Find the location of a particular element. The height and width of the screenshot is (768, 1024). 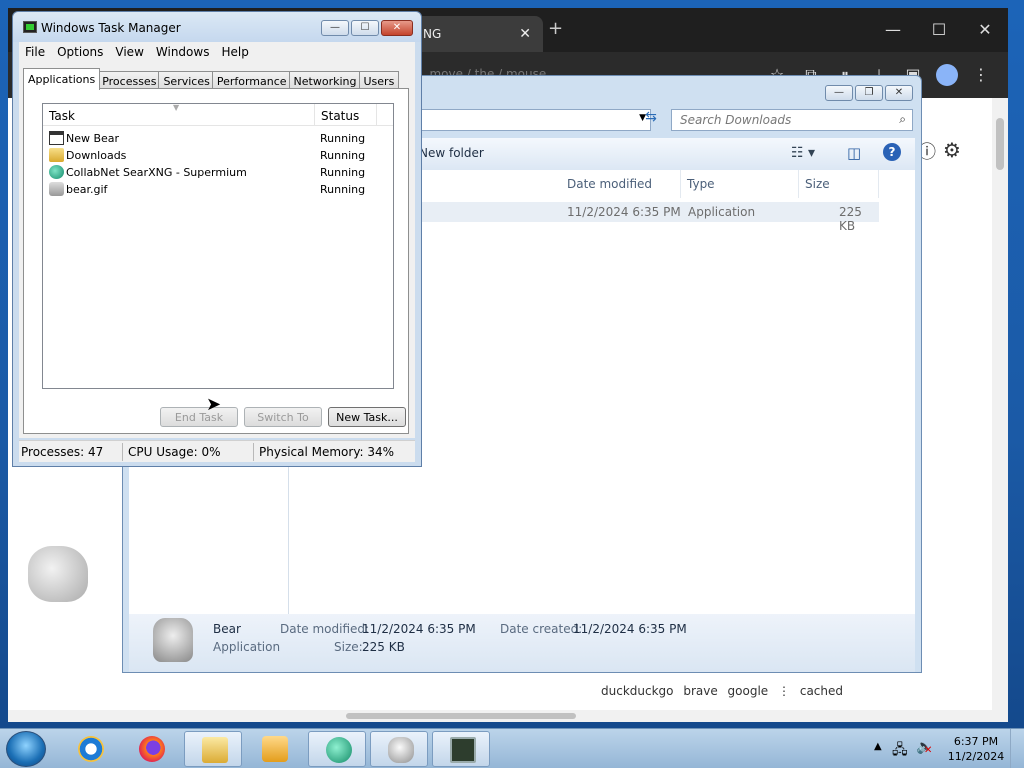

details-size: 225 KB is located at coordinates (383, 647).